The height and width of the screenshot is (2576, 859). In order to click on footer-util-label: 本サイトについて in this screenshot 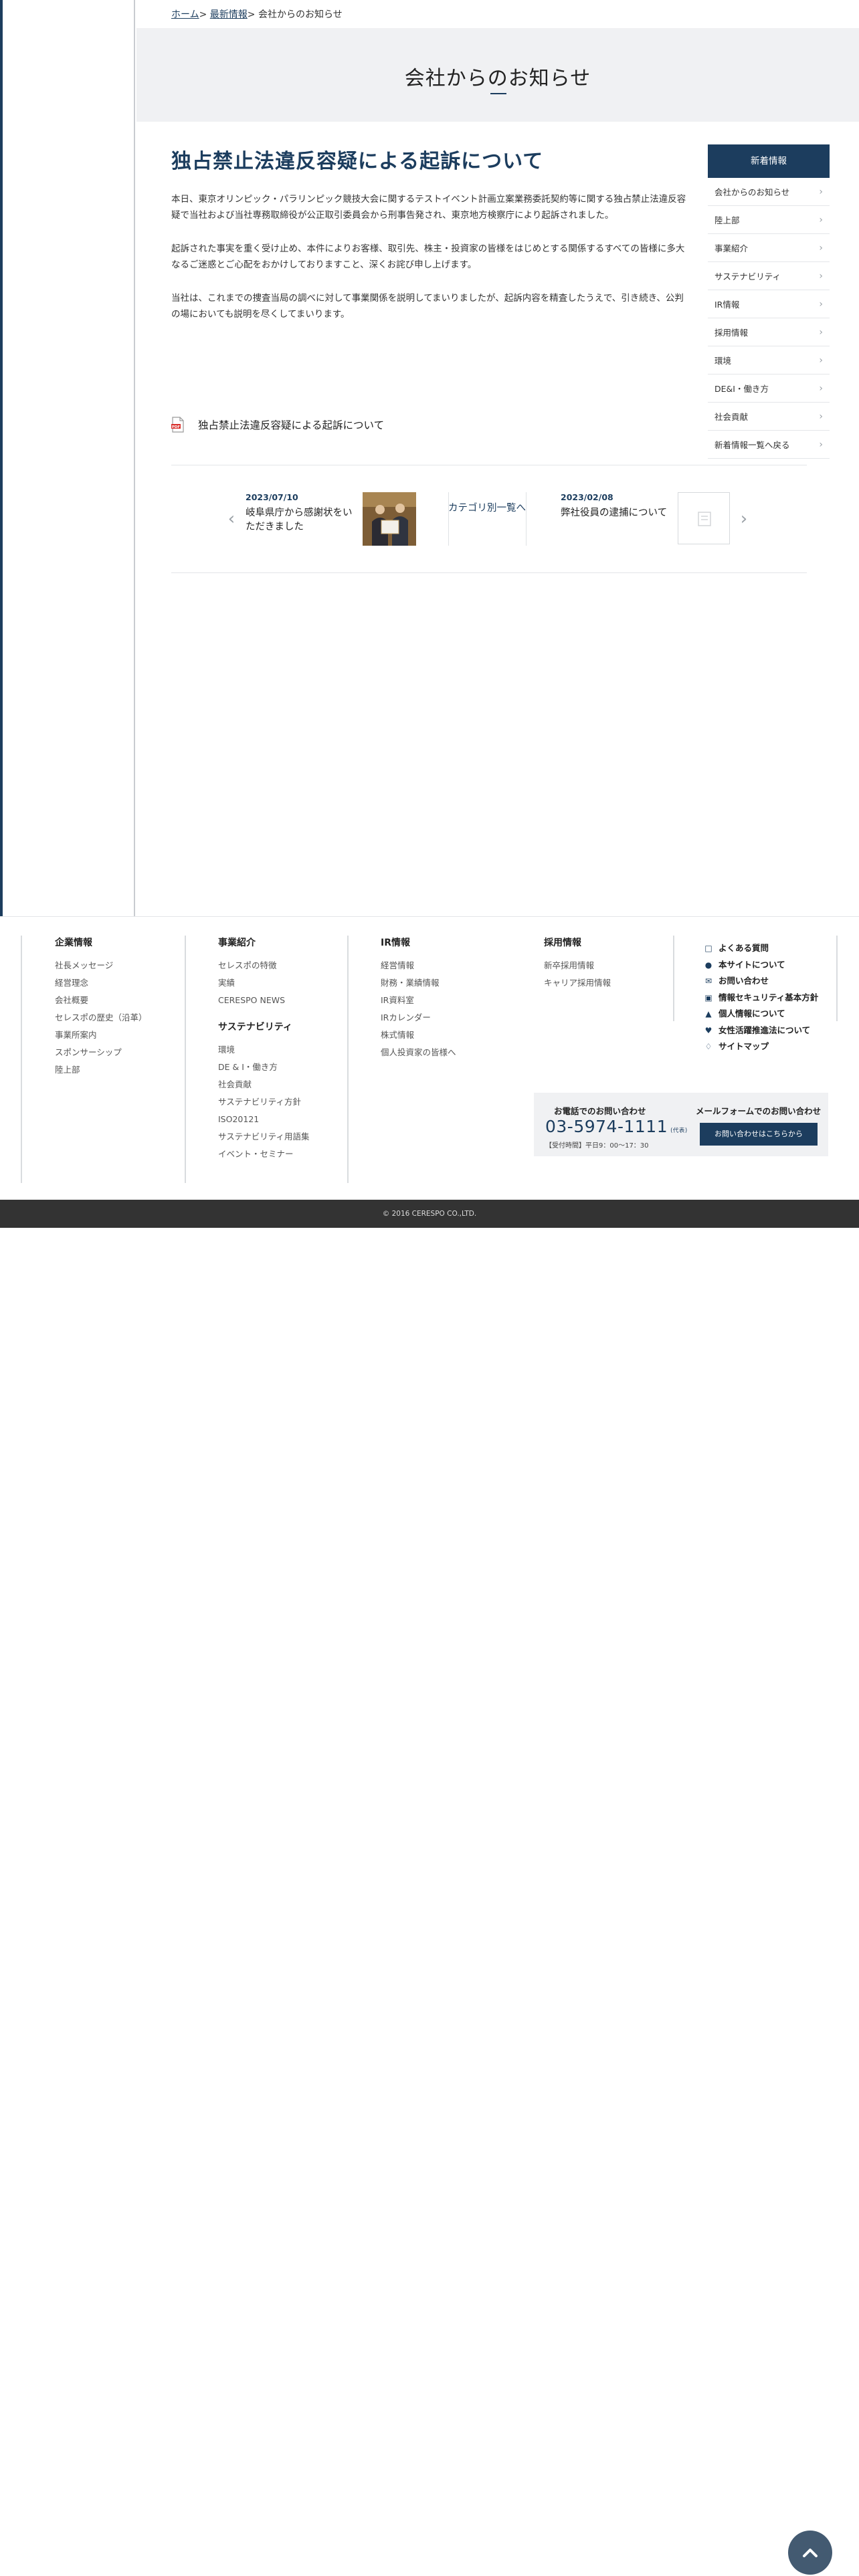, I will do `click(752, 965)`.